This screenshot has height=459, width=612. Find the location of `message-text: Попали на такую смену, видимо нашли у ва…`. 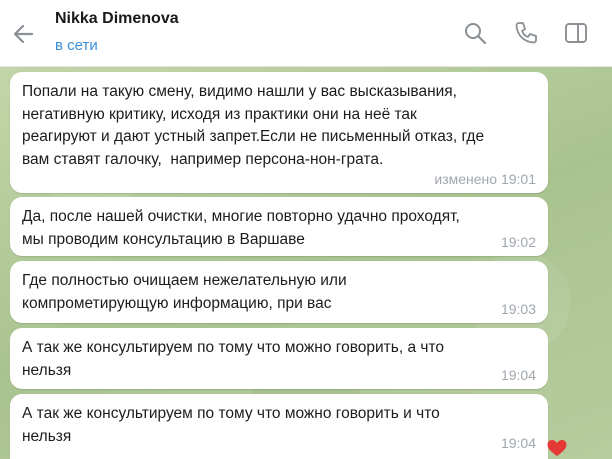

message-text: Попали на такую смену, видимо нашли у ва… is located at coordinates (253, 125).